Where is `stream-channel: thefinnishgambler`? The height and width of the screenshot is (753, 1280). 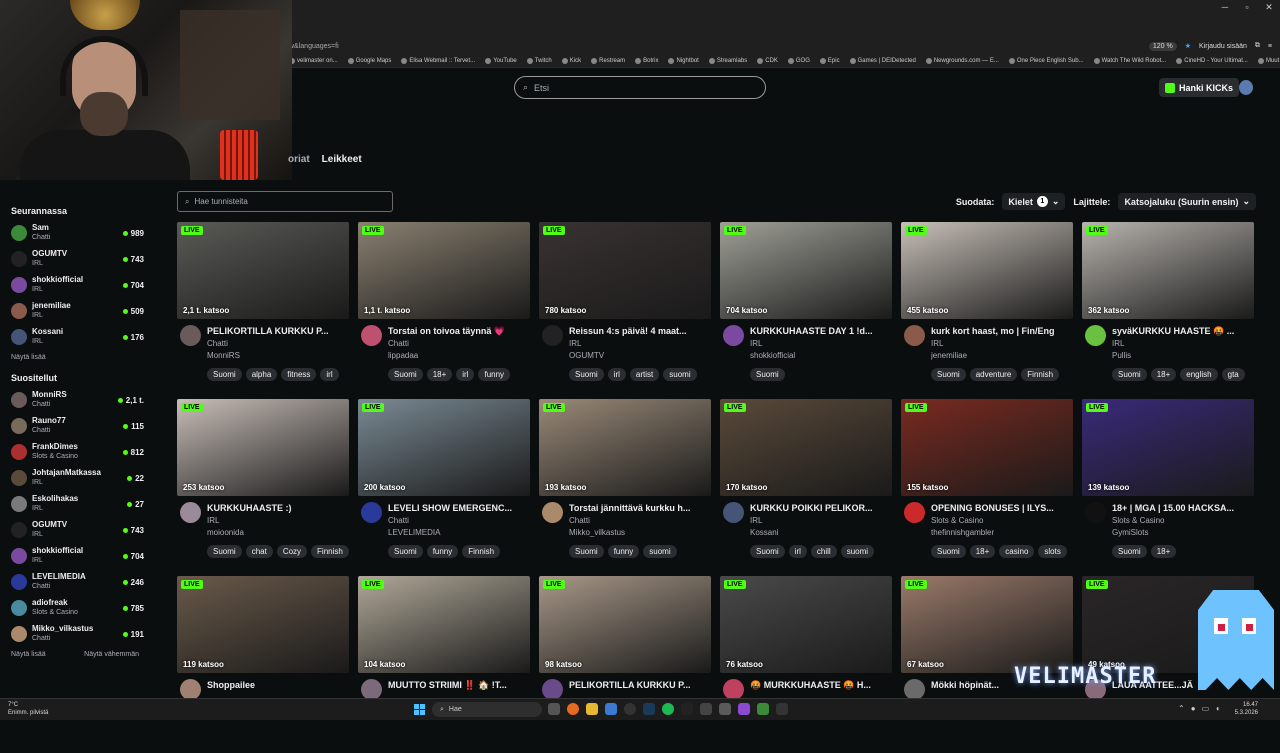 stream-channel: thefinnishgambler is located at coordinates (1002, 533).